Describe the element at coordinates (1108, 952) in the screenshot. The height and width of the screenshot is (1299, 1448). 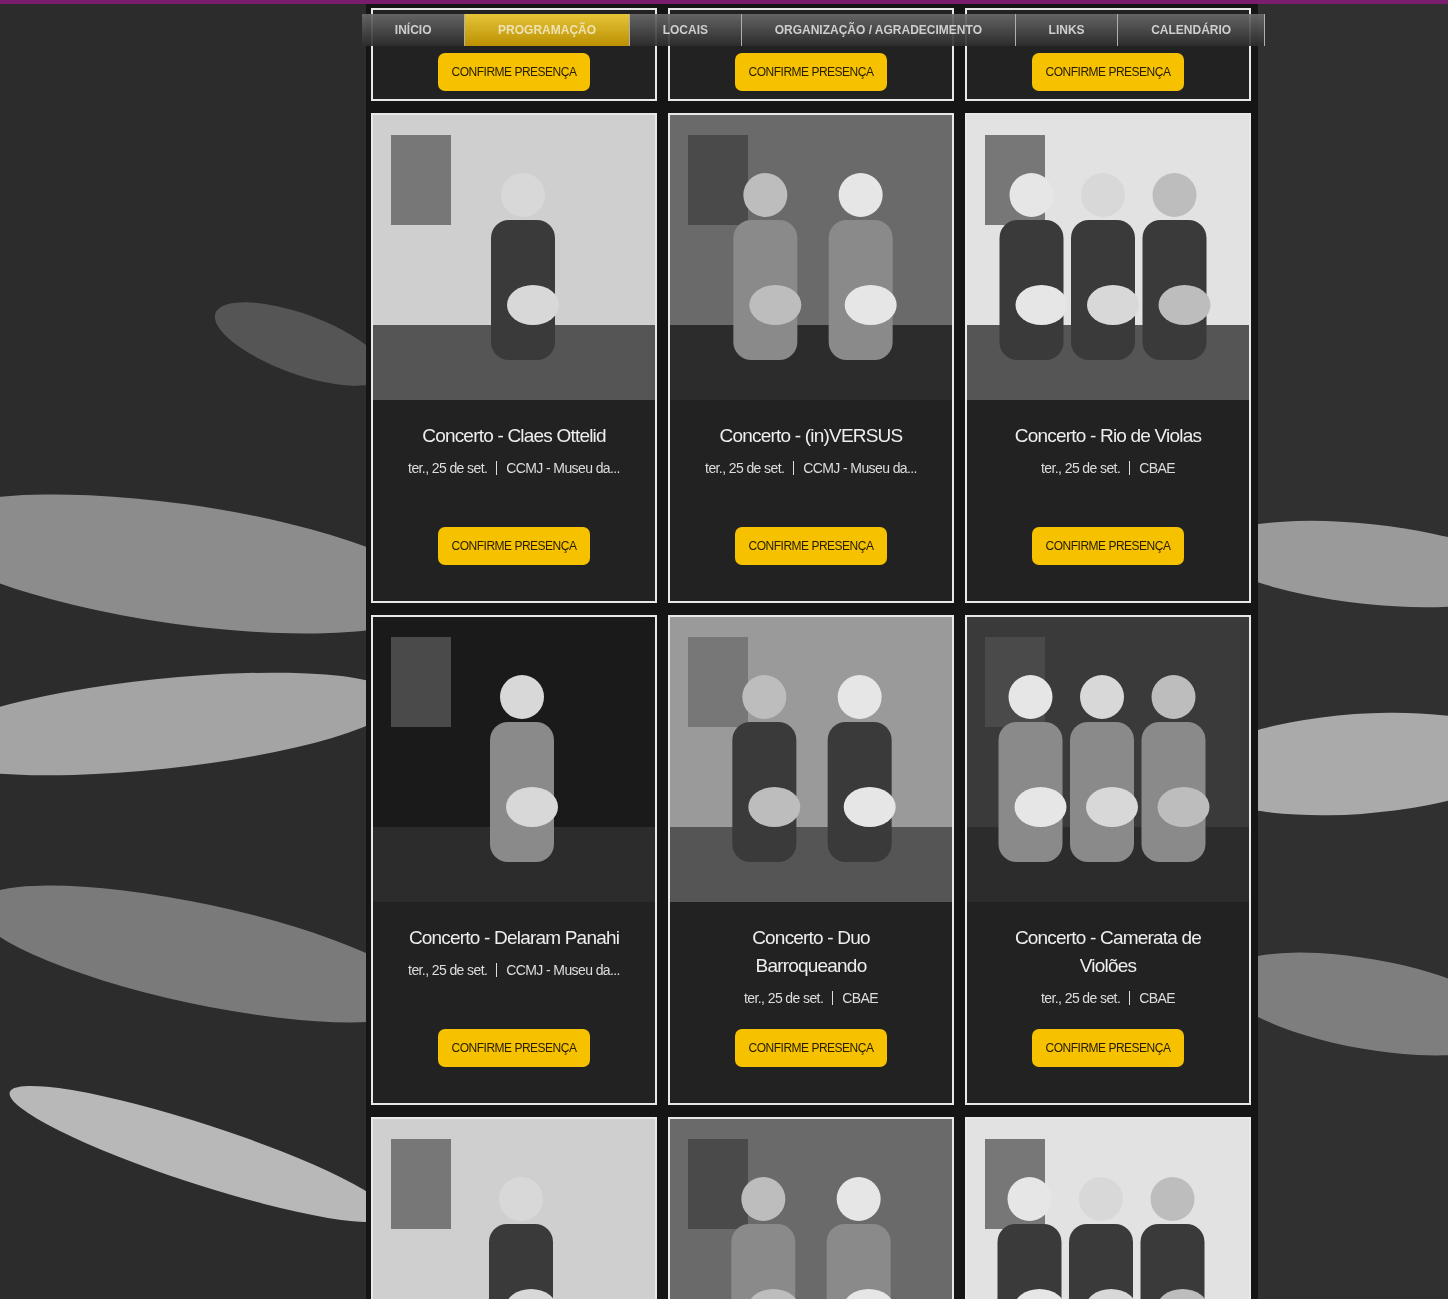
I see `event-title: Concerto - Camerata de Violões` at that location.